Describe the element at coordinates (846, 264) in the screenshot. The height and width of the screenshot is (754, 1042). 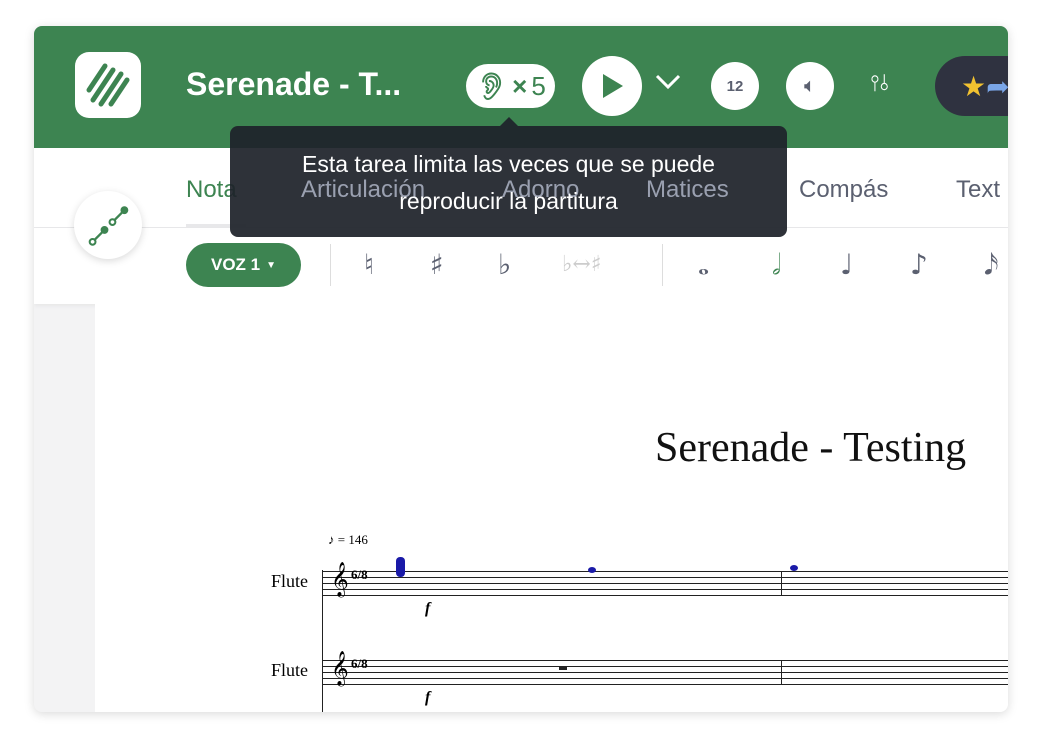
I see `quarter-note-button: ♩` at that location.